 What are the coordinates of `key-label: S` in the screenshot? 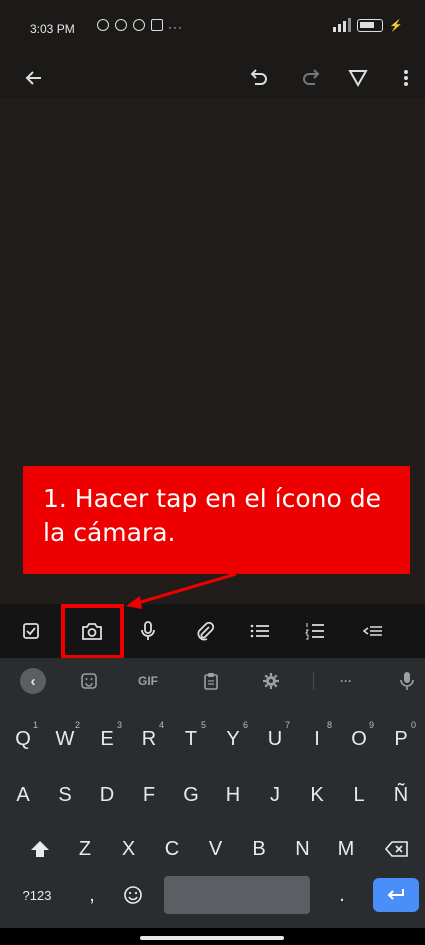 It's located at (65, 794).